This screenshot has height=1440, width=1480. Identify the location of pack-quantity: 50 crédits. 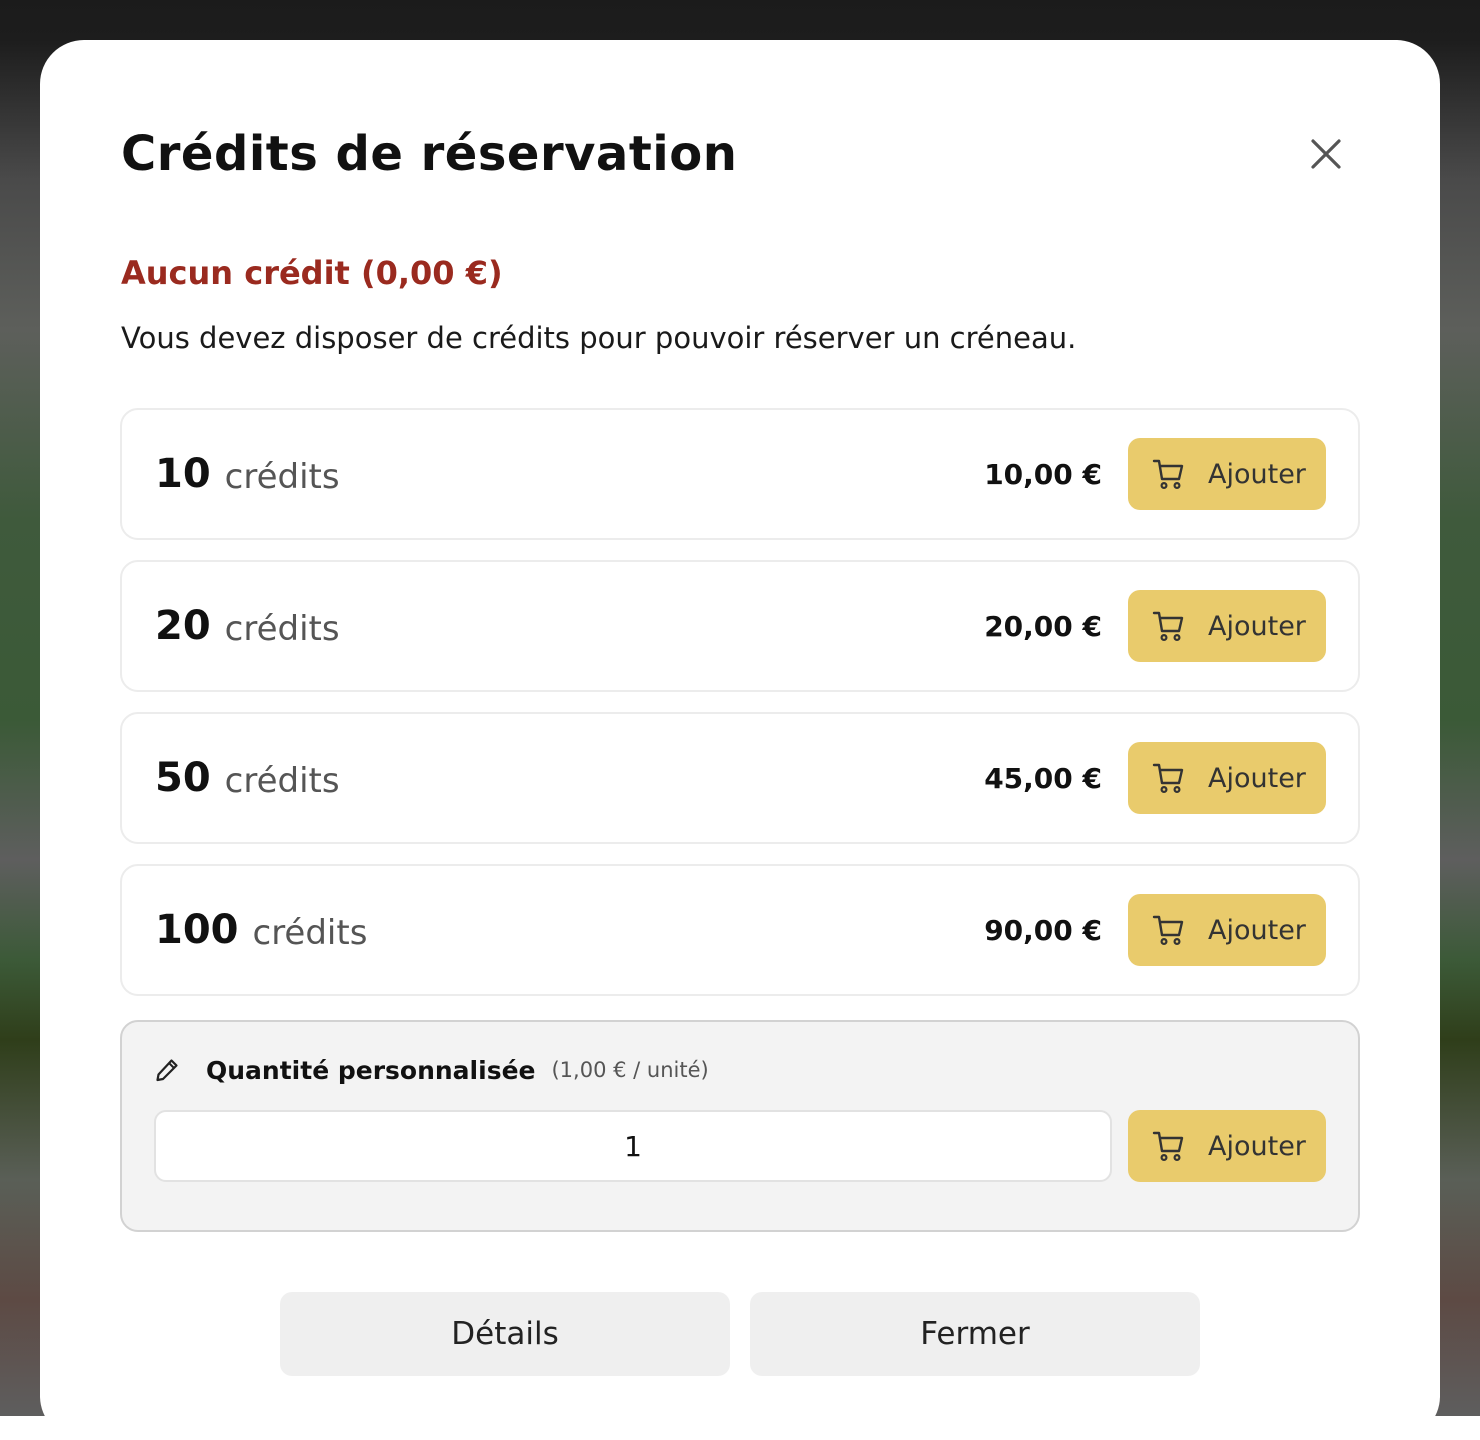
(247, 778).